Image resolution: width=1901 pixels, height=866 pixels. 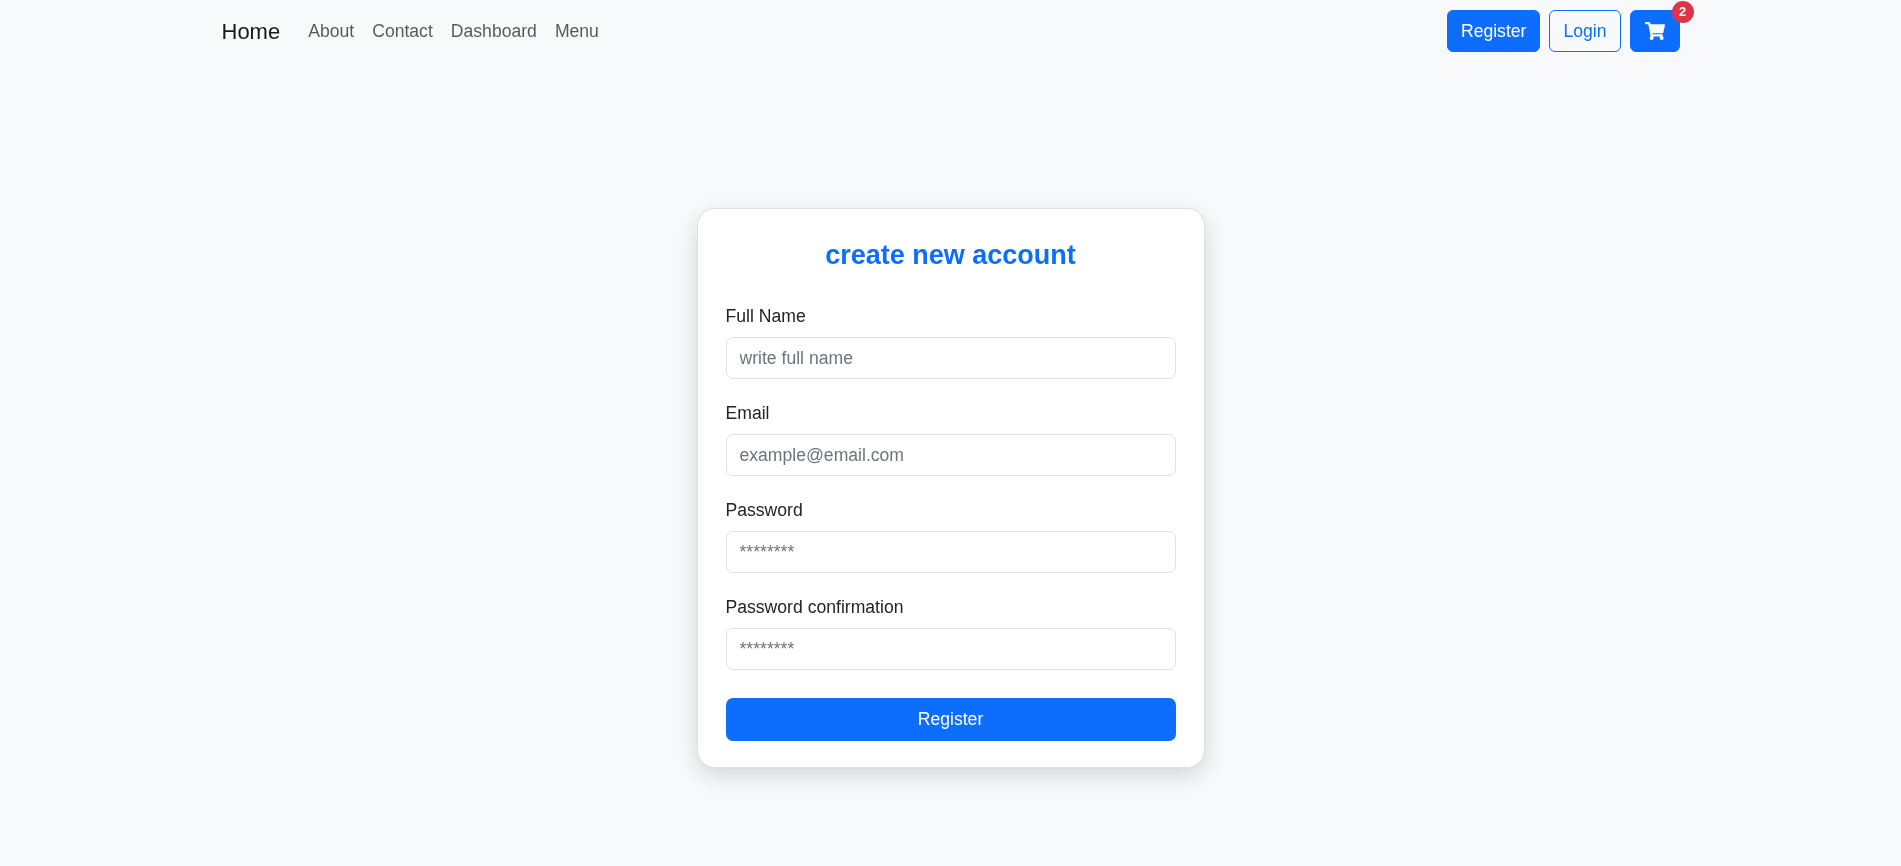 What do you see at coordinates (764, 510) in the screenshot?
I see `field-label: Password` at bounding box center [764, 510].